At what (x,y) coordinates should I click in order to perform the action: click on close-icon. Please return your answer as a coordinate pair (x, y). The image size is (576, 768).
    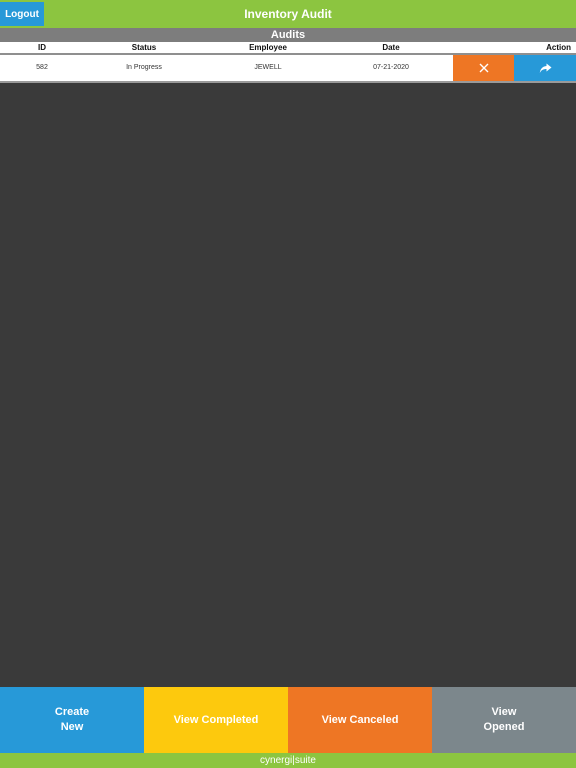
    Looking at the image, I should click on (483, 68).